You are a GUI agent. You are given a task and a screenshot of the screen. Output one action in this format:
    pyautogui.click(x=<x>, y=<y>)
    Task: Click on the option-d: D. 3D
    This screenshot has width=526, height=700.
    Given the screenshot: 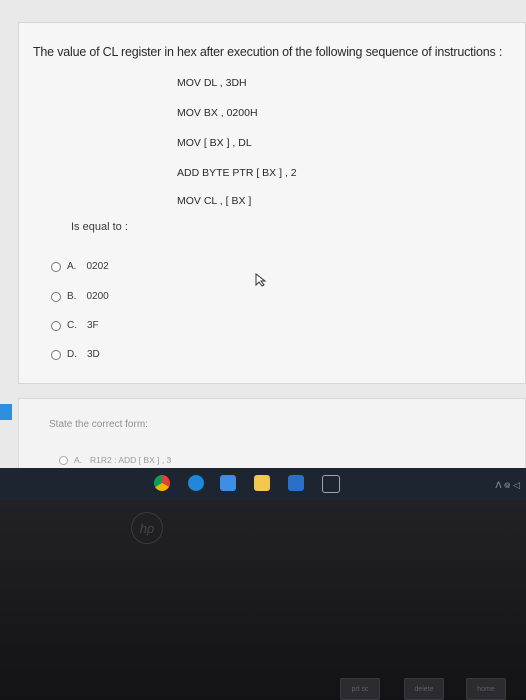 What is the action you would take?
    pyautogui.click(x=75, y=354)
    